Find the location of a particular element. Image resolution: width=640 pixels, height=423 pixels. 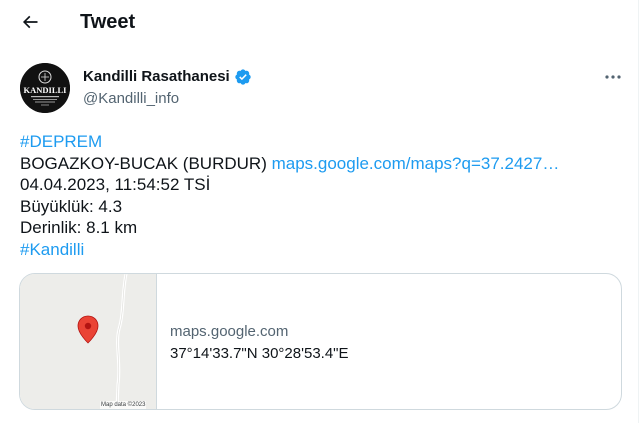

depth-text: Derinlik: 8.1 km is located at coordinates (79, 227).